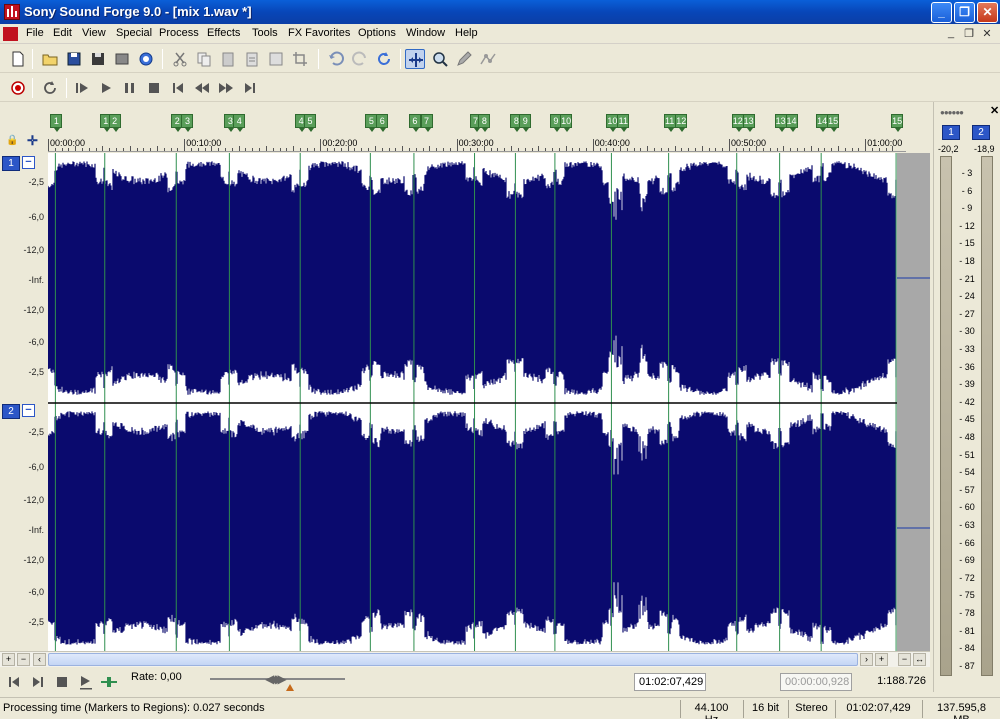 The width and height of the screenshot is (1000, 719). What do you see at coordinates (265, 33) in the screenshot?
I see `menu-tools: Tools` at bounding box center [265, 33].